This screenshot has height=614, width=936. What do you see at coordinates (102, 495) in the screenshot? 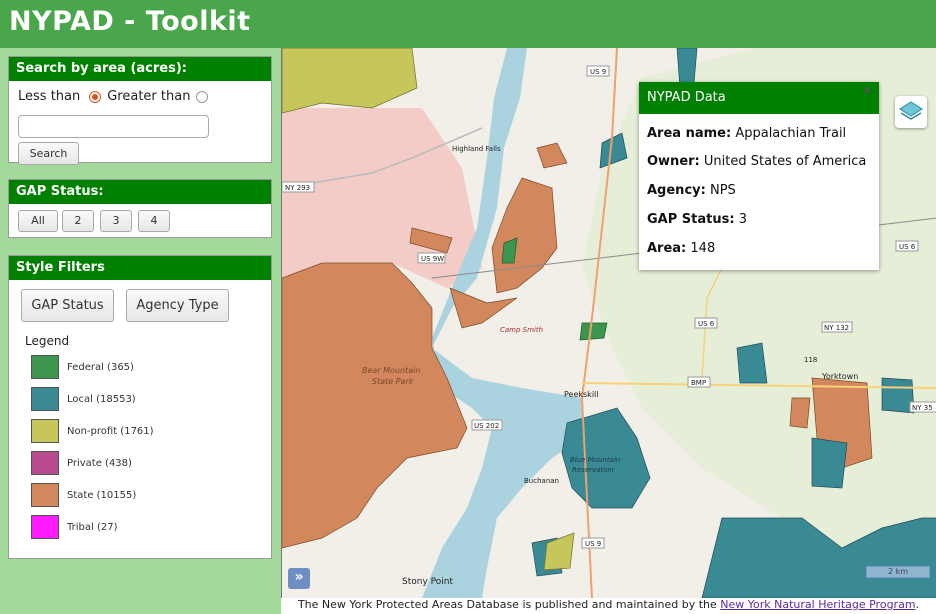
I see `legend-label-state: State (10155)` at bounding box center [102, 495].